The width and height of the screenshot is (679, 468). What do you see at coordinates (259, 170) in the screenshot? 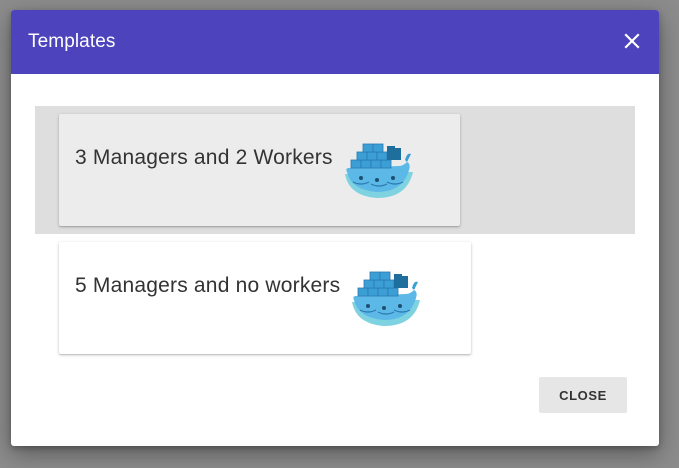
I see `template-card-3-managers-2-workers: 3 Managers and 2 Workers` at bounding box center [259, 170].